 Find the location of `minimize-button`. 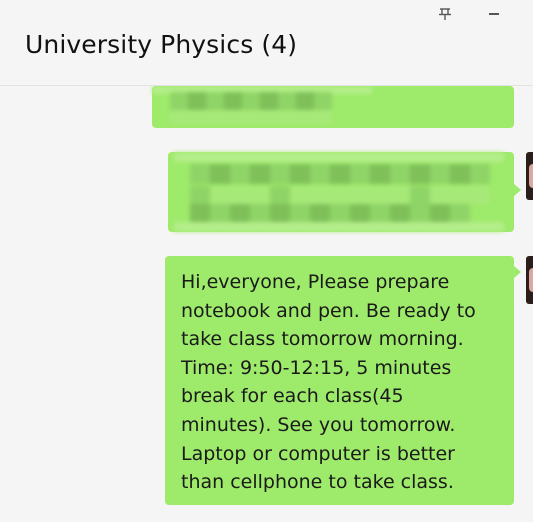

minimize-button is located at coordinates (494, 14).